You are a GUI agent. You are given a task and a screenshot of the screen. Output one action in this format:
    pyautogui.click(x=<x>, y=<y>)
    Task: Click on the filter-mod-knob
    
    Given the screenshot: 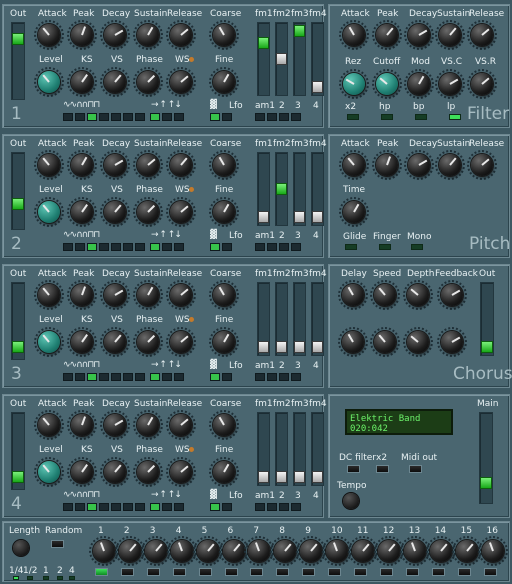 What is the action you would take?
    pyautogui.click(x=419, y=84)
    